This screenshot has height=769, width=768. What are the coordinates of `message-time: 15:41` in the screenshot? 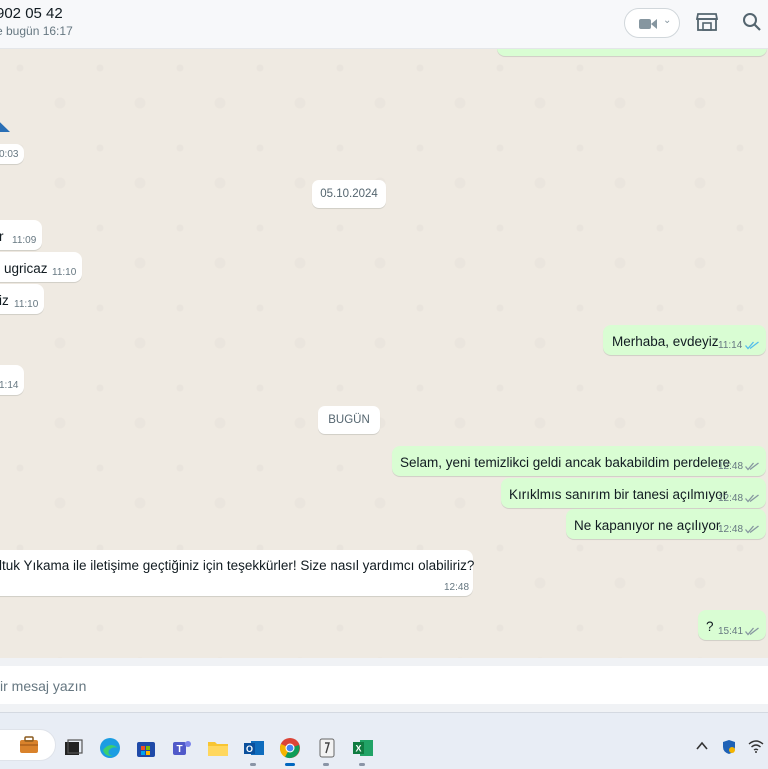 It's located at (731, 631).